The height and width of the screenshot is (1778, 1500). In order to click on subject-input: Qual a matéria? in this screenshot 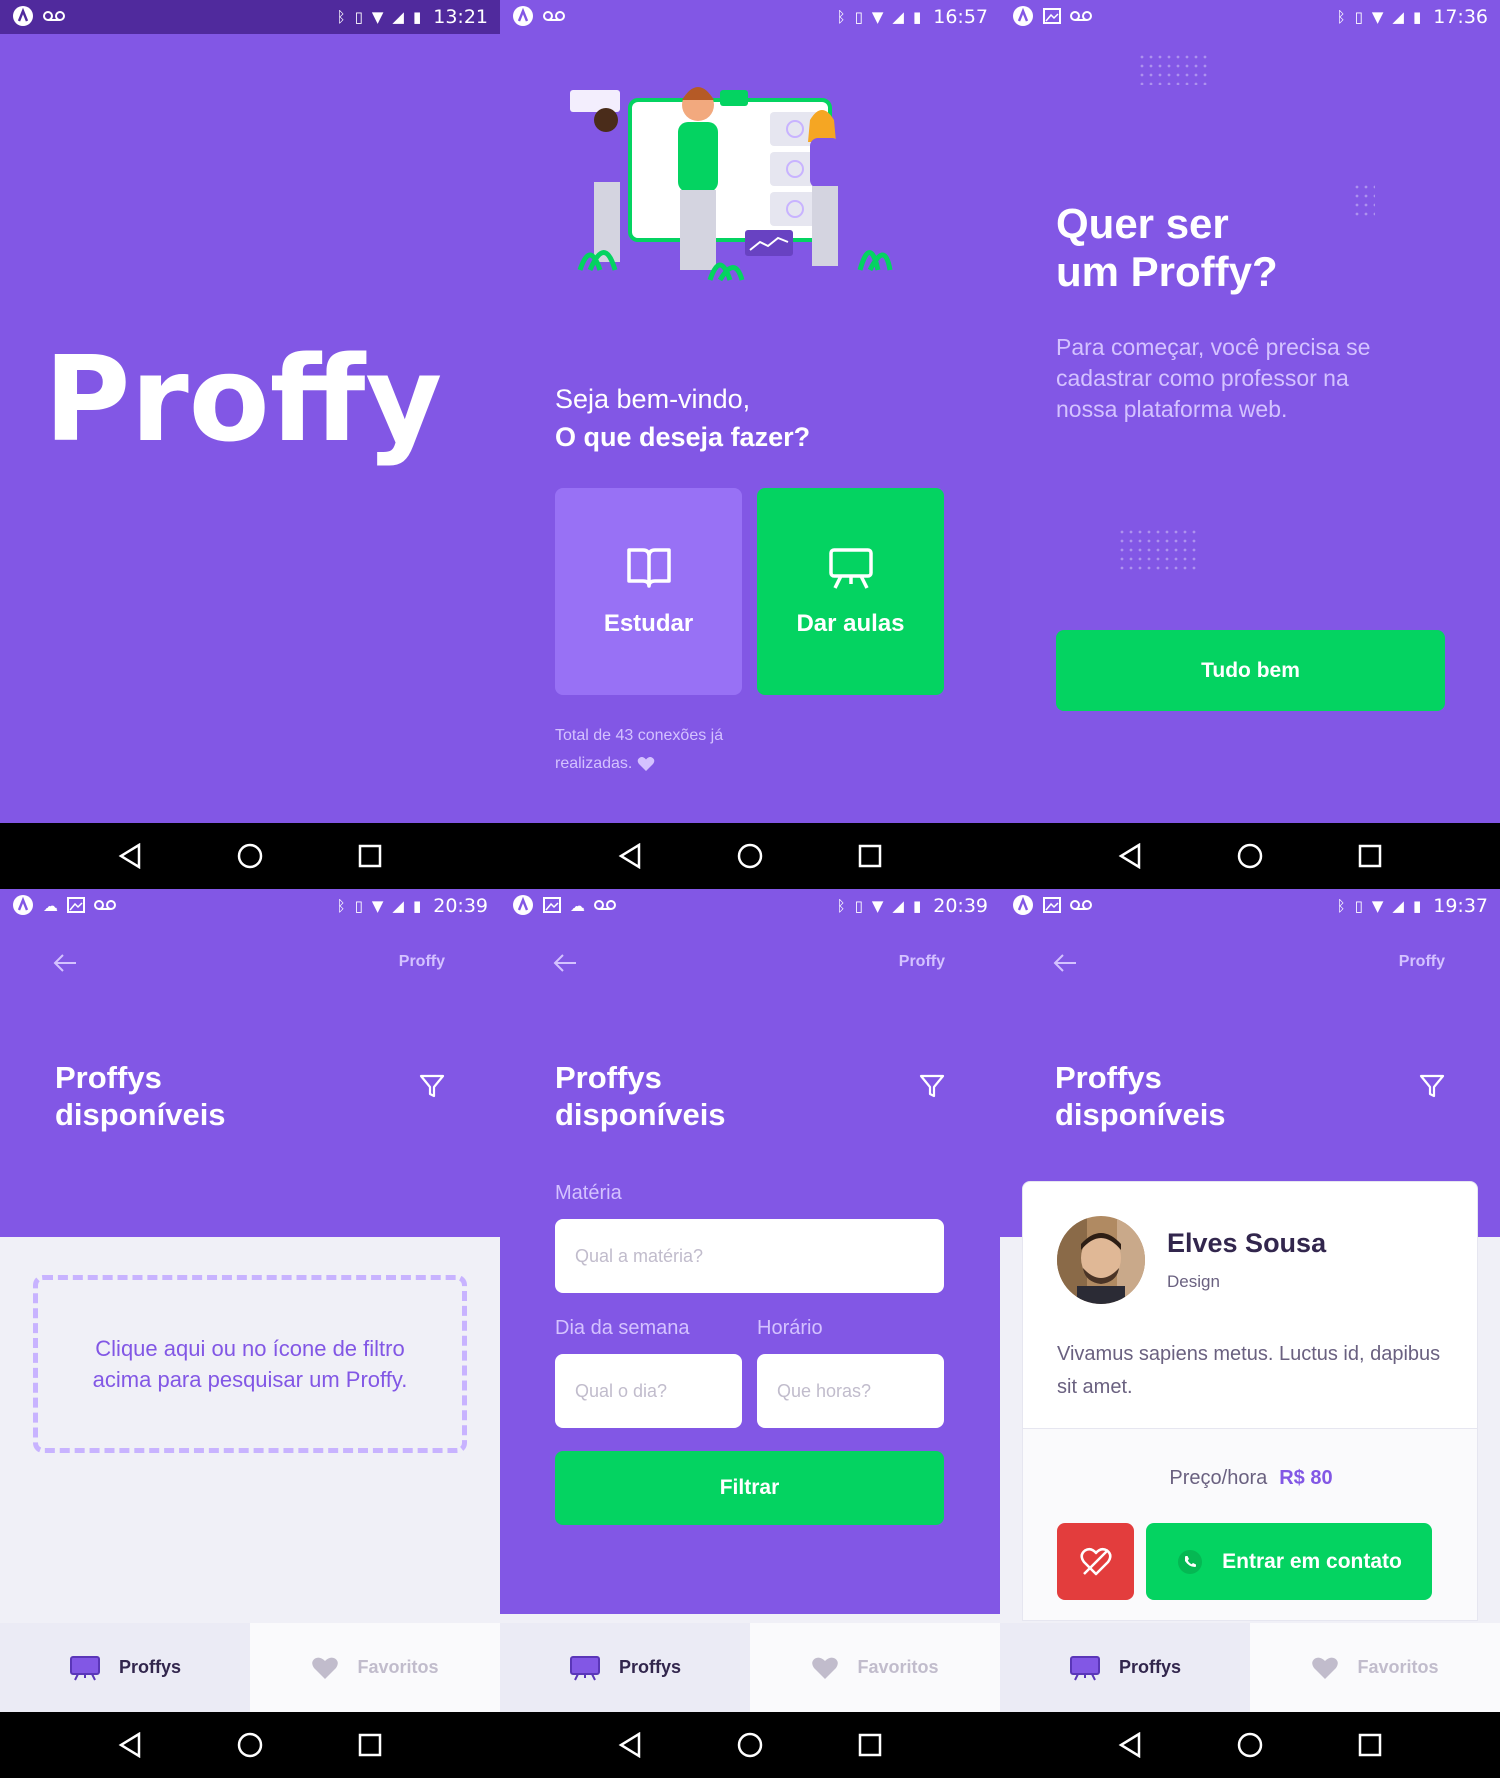, I will do `click(749, 1256)`.